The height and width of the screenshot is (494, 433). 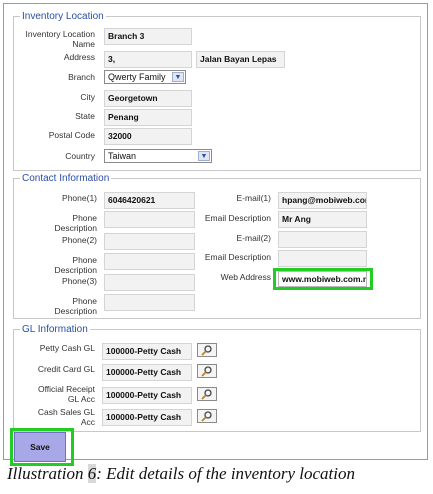 What do you see at coordinates (245, 277) in the screenshot?
I see `web-address-label: Web Address` at bounding box center [245, 277].